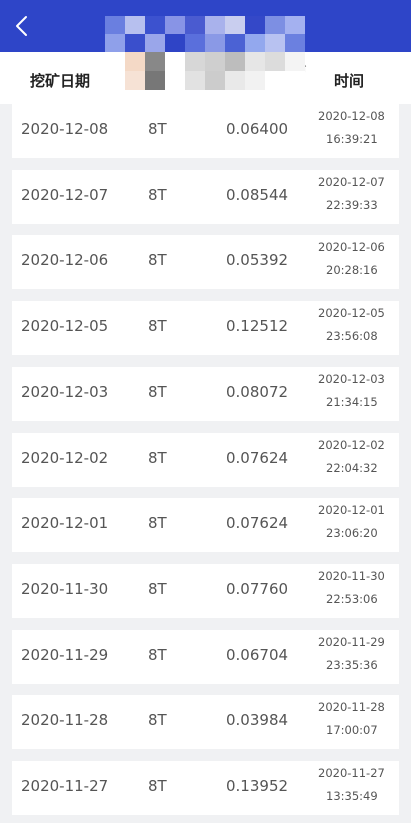 The height and width of the screenshot is (823, 411). Describe the element at coordinates (352, 665) in the screenshot. I see `record-time-clock: 23:35:36` at that location.